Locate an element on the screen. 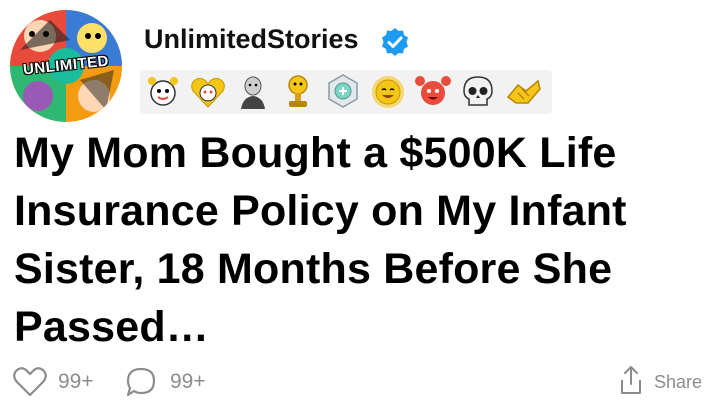  skull-award-icon is located at coordinates (478, 92).